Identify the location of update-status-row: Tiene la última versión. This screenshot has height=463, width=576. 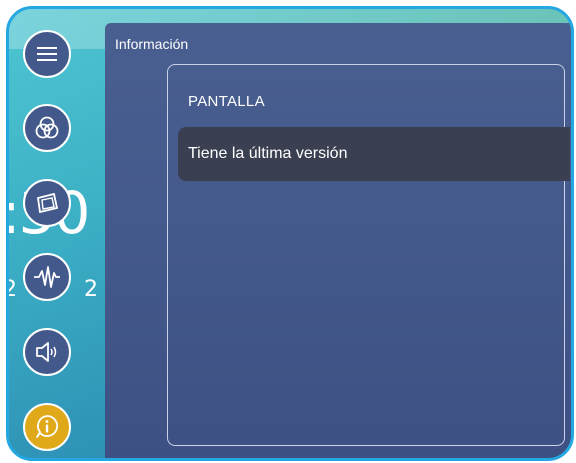
(374, 154).